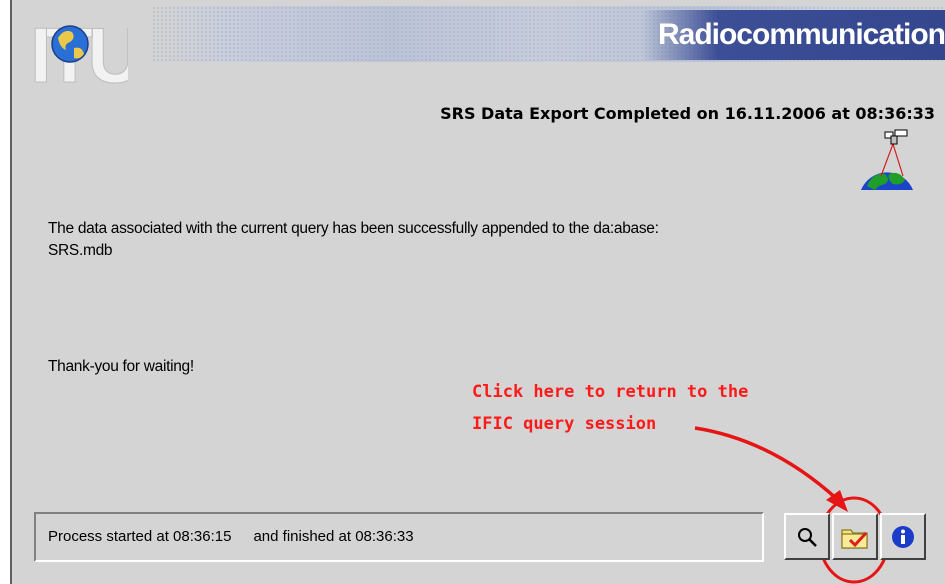 The image size is (945, 584). I want to click on return-to-query-button, so click(855, 536).